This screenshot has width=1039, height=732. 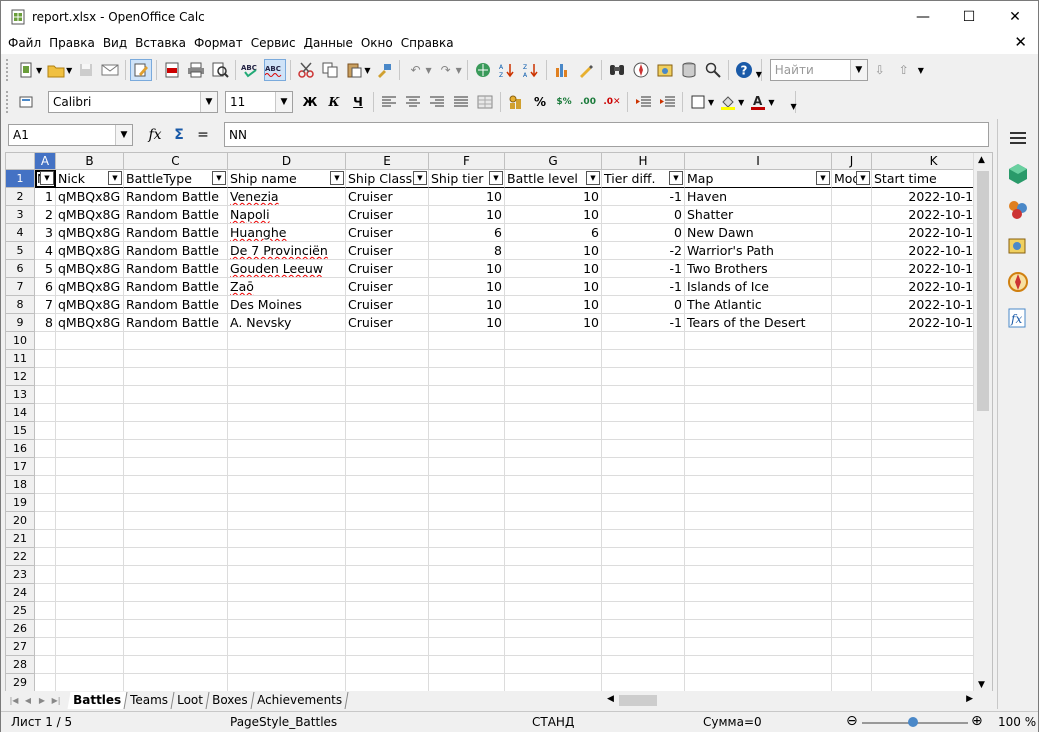 I want to click on table-cell: 2, so click(x=45, y=215).